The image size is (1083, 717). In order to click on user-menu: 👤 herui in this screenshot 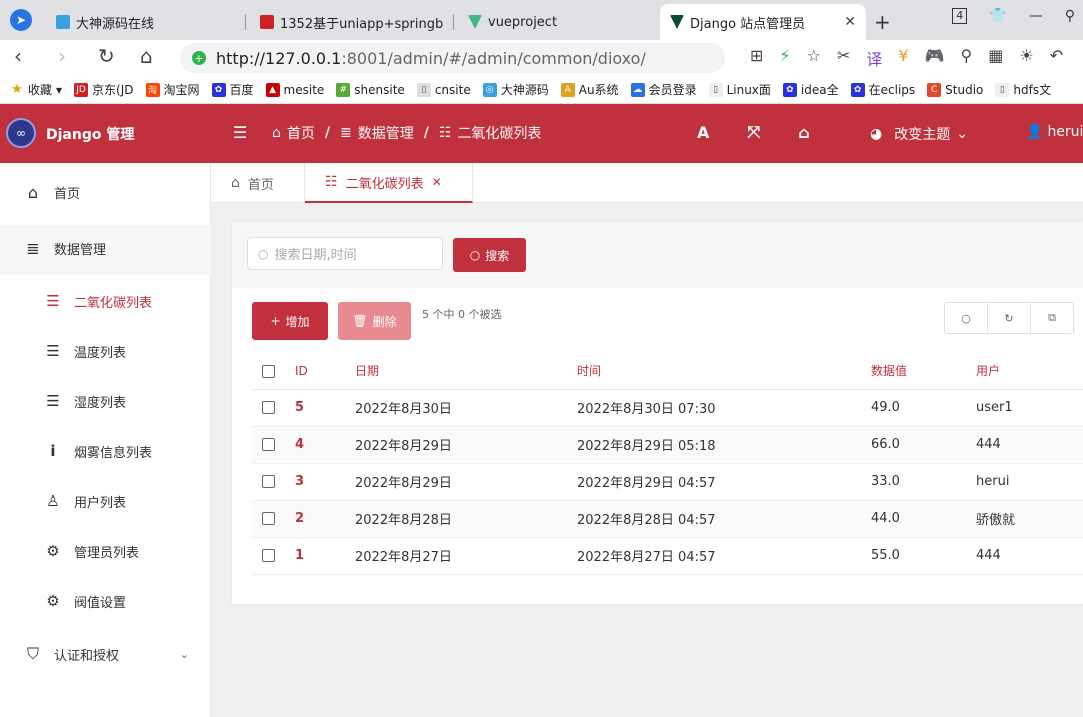, I will do `click(1054, 132)`.